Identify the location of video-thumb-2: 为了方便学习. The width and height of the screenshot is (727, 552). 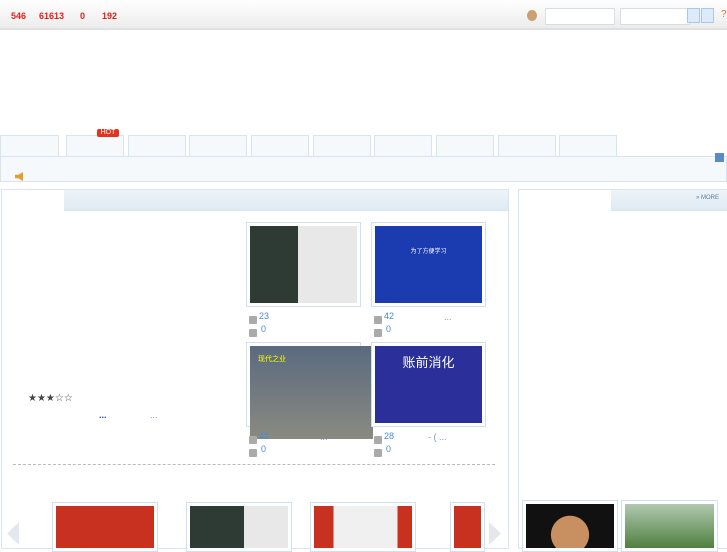
(428, 264).